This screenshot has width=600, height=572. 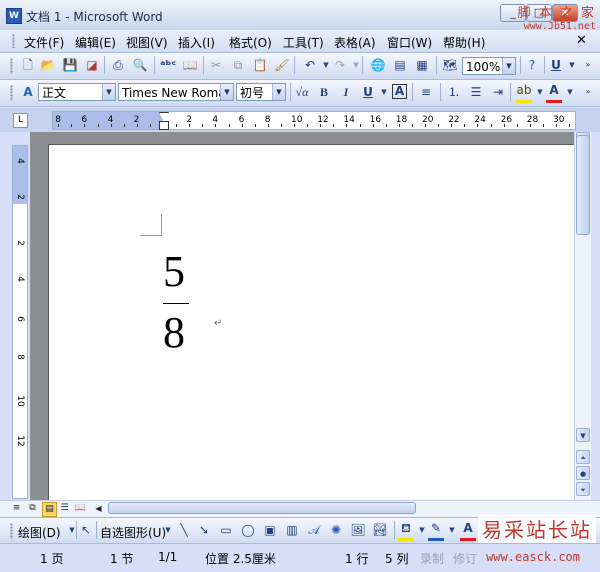 I want to click on menu-table: 表格(A), so click(x=355, y=42).